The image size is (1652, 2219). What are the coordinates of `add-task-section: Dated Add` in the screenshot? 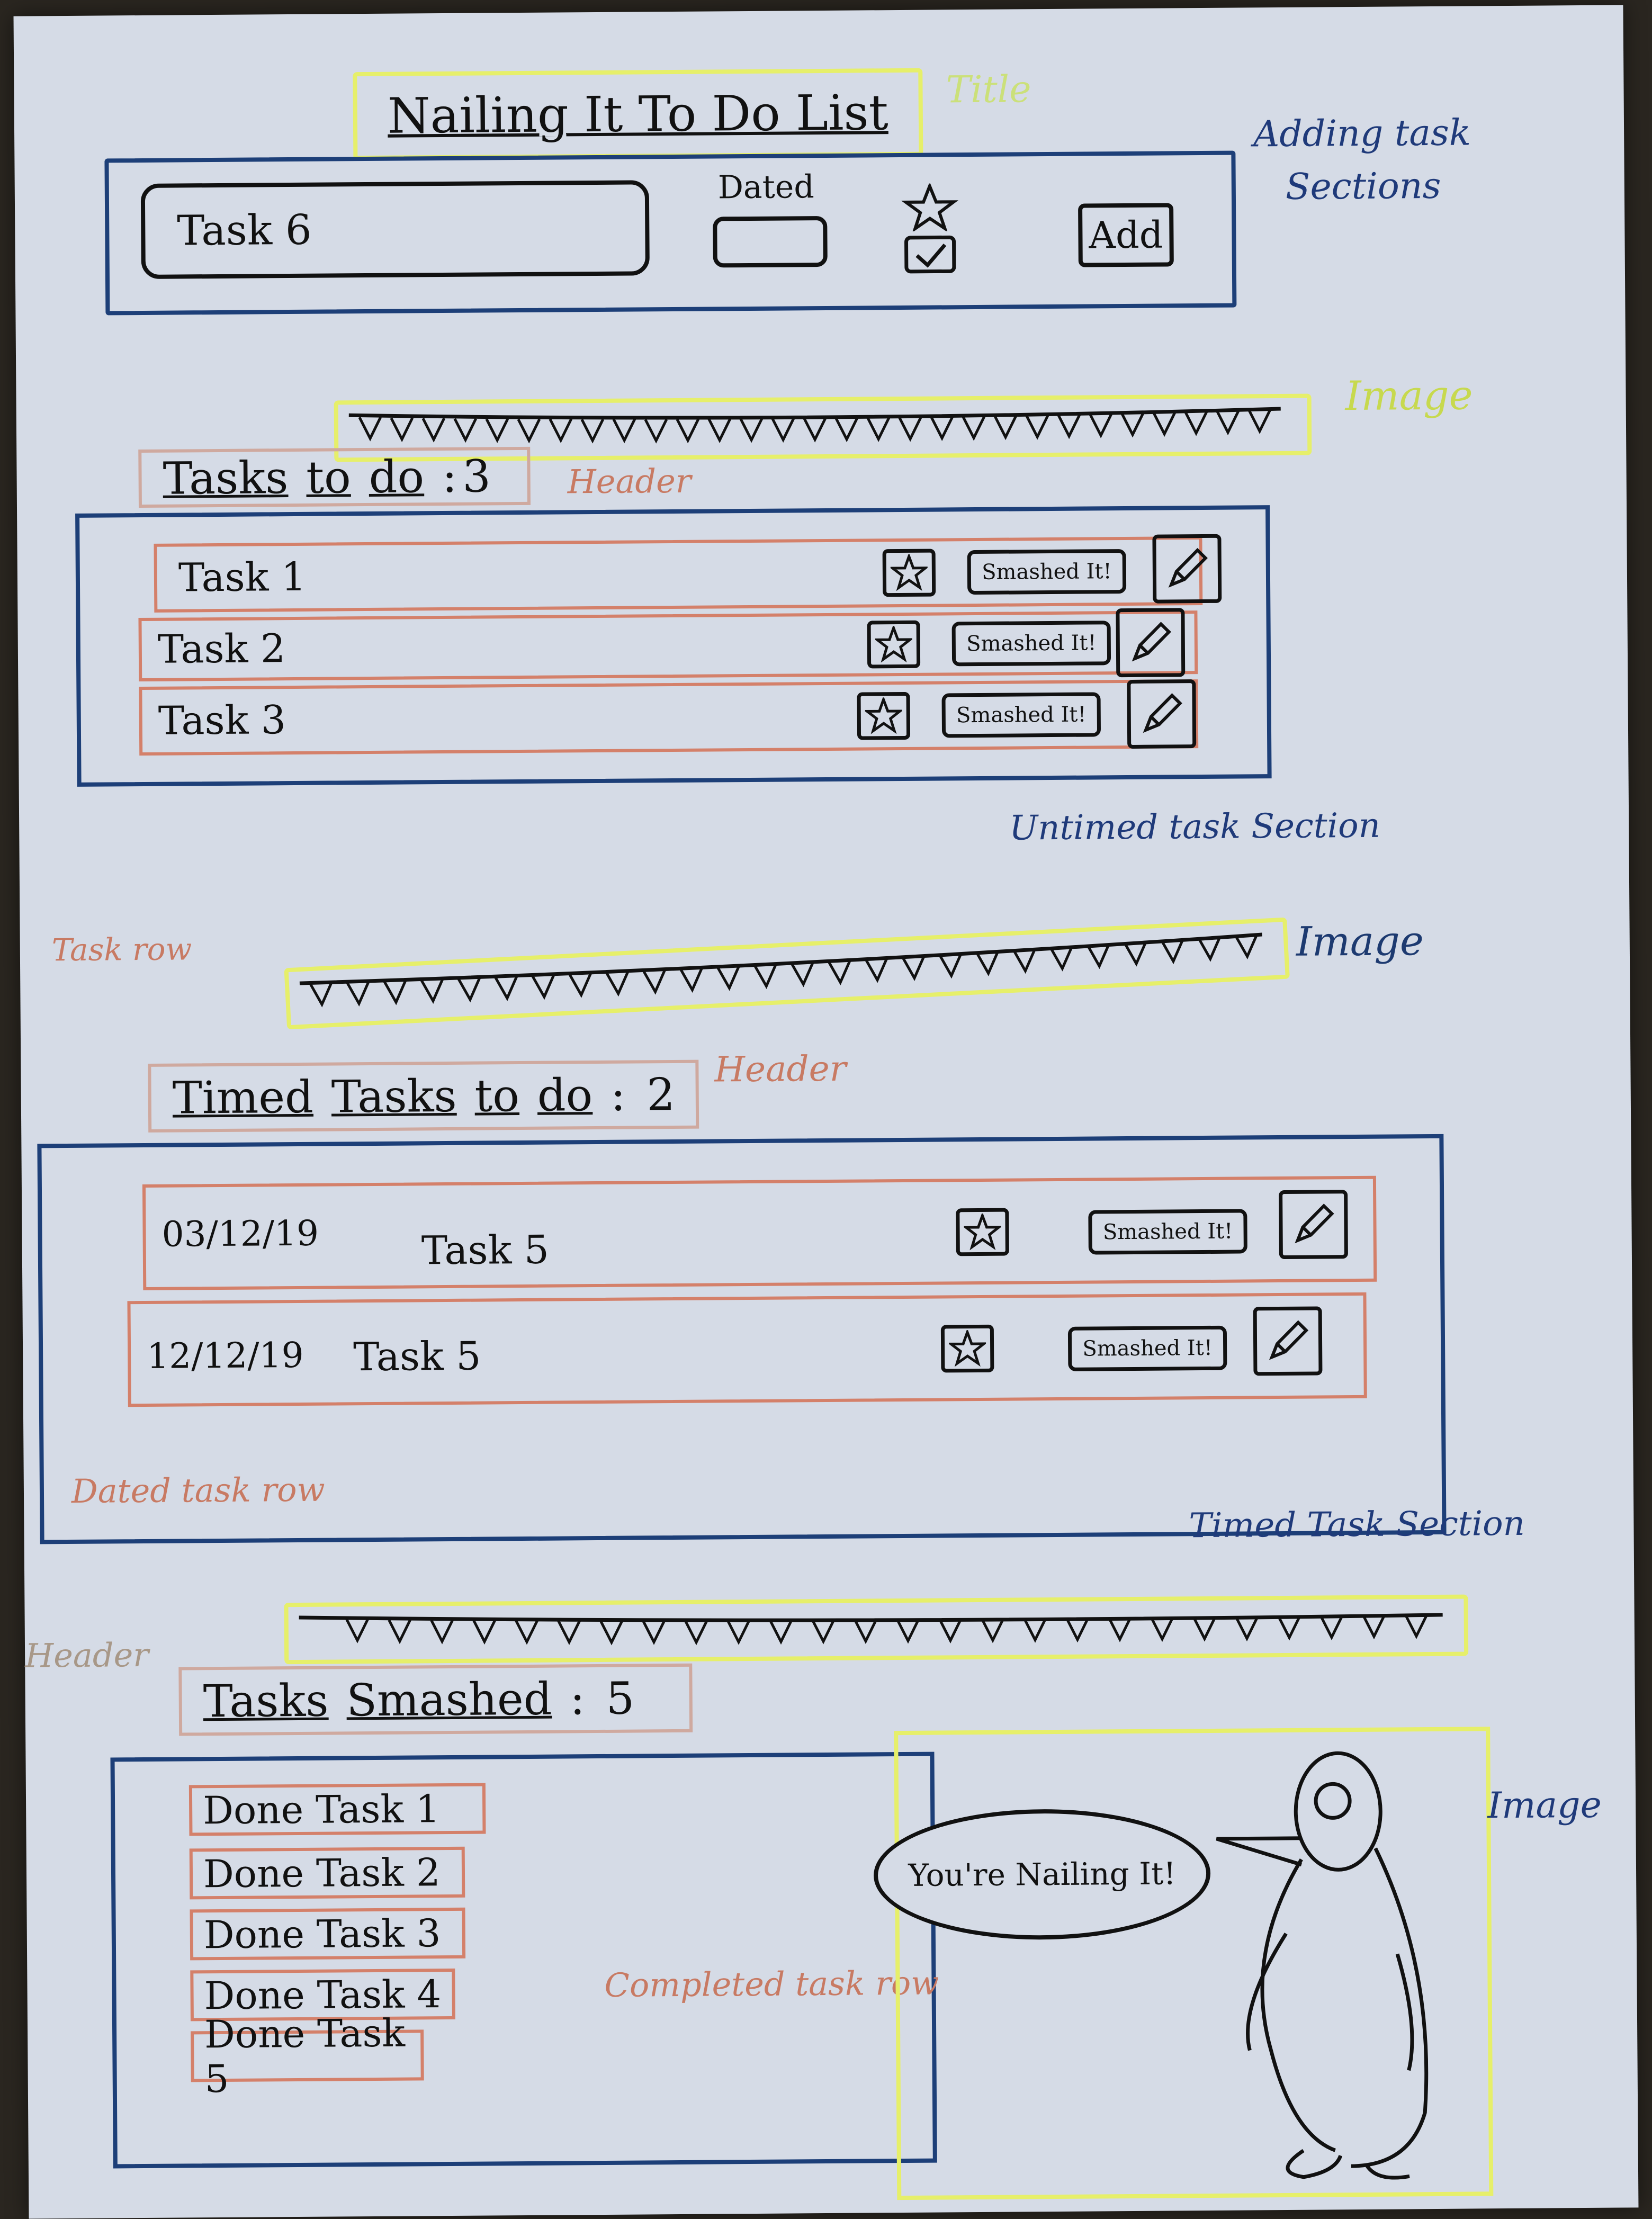 It's located at (670, 233).